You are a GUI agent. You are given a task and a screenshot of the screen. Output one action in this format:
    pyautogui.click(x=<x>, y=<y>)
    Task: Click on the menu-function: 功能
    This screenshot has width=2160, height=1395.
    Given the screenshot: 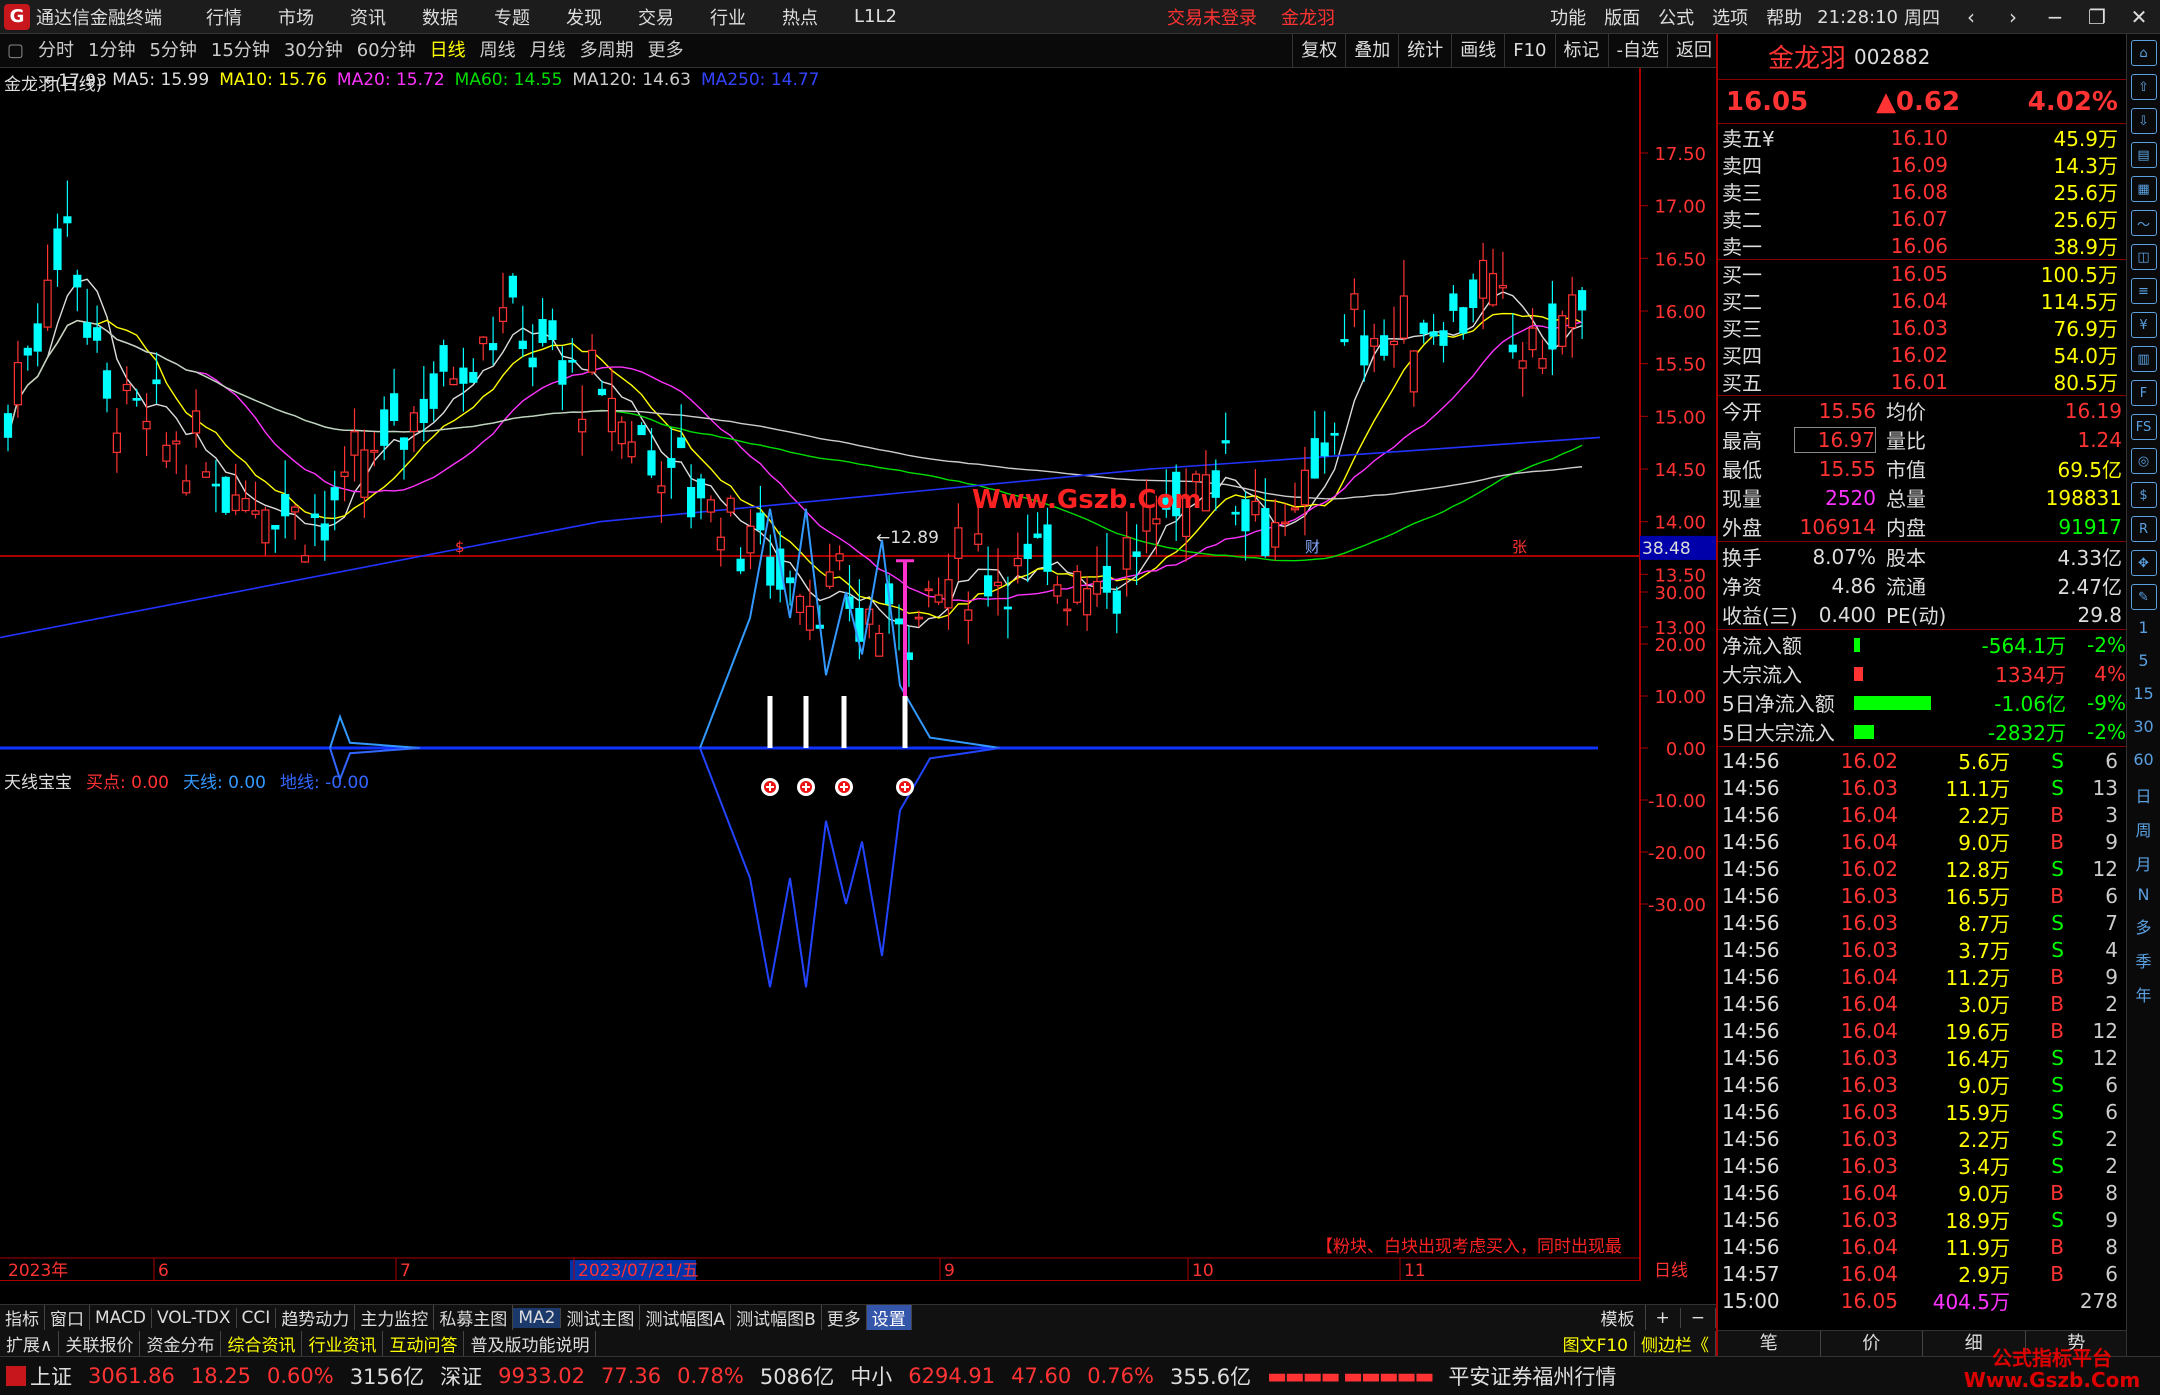 What is the action you would take?
    pyautogui.click(x=1568, y=17)
    